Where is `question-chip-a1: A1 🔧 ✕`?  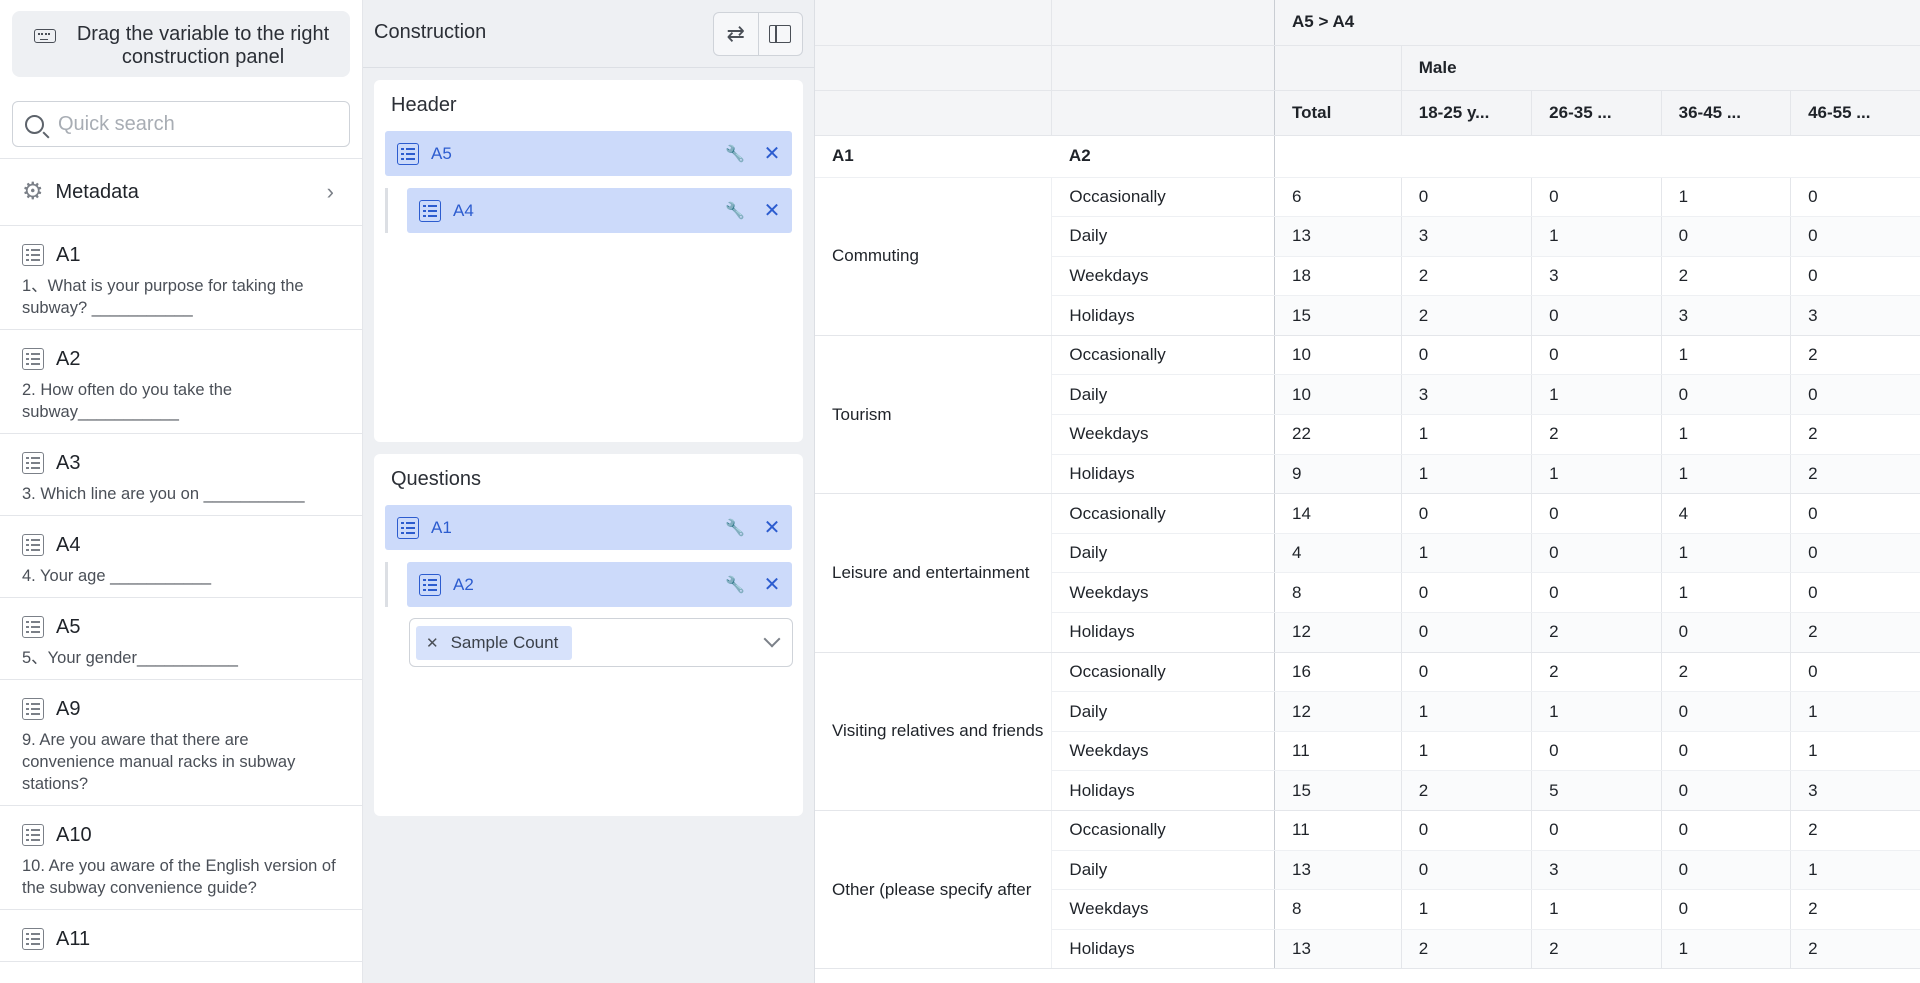
question-chip-a1: A1 🔧 ✕ is located at coordinates (588, 527).